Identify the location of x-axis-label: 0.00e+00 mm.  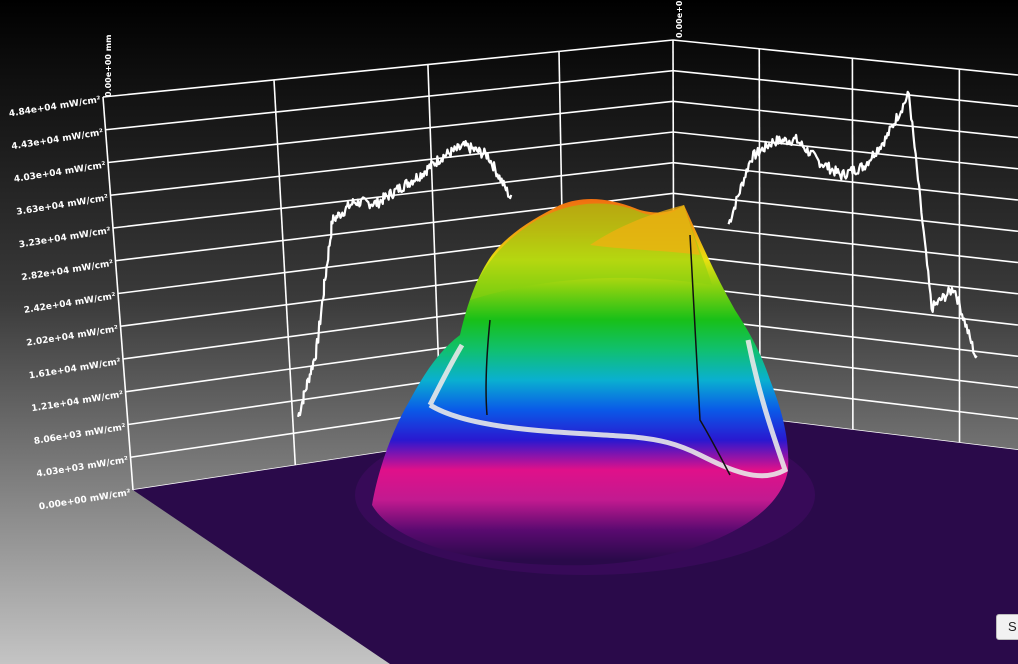
(108, 66).